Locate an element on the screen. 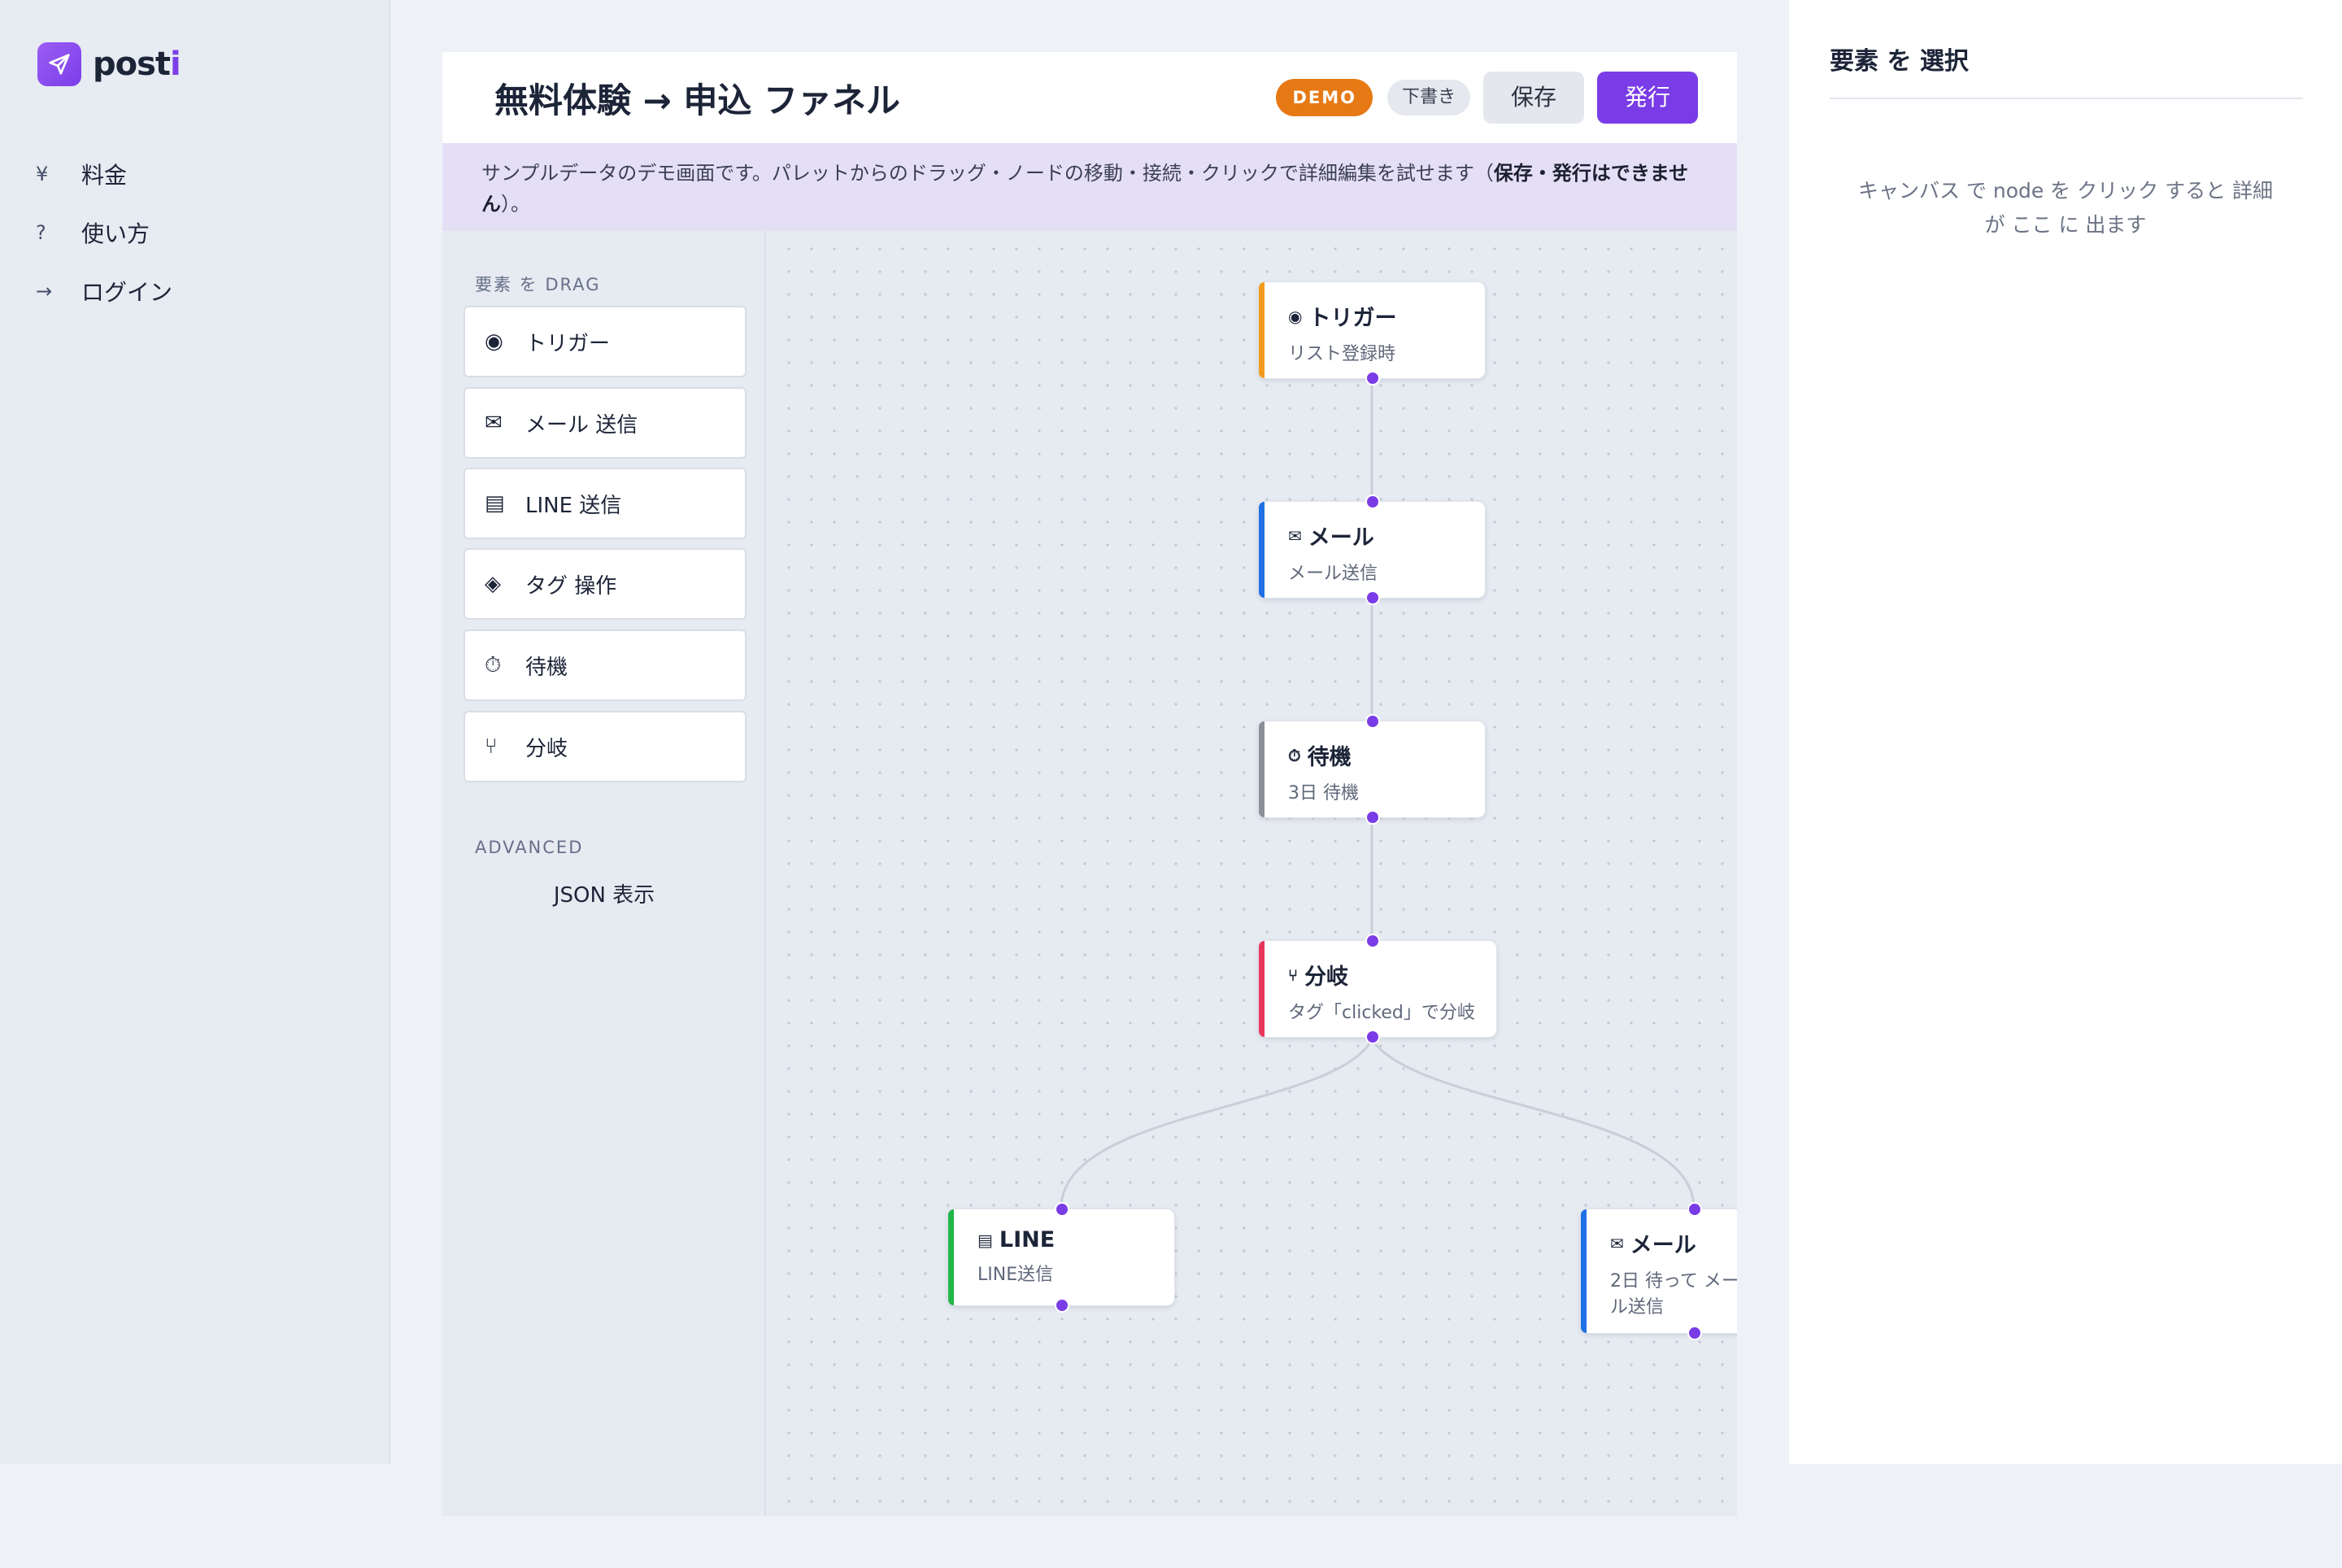 This screenshot has height=1568, width=2342. palette-item-trigger: ◉ トリガー is located at coordinates (606, 341).